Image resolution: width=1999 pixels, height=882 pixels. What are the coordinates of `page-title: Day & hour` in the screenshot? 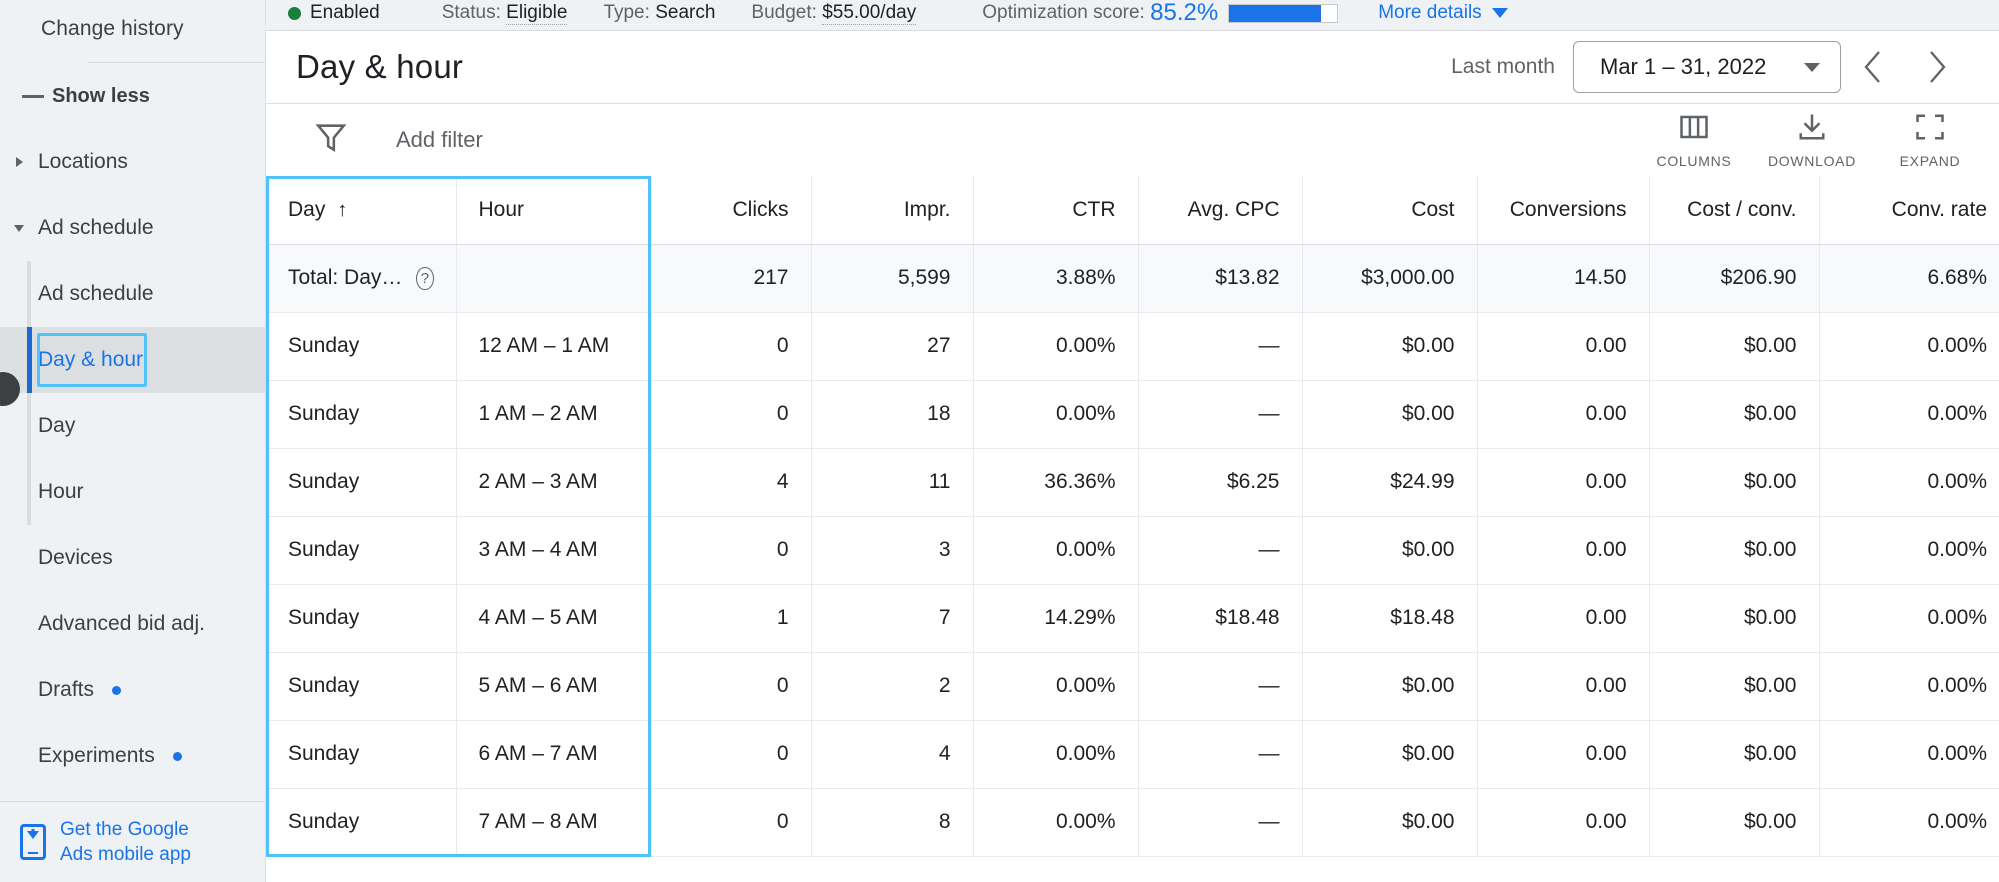 It's located at (380, 66).